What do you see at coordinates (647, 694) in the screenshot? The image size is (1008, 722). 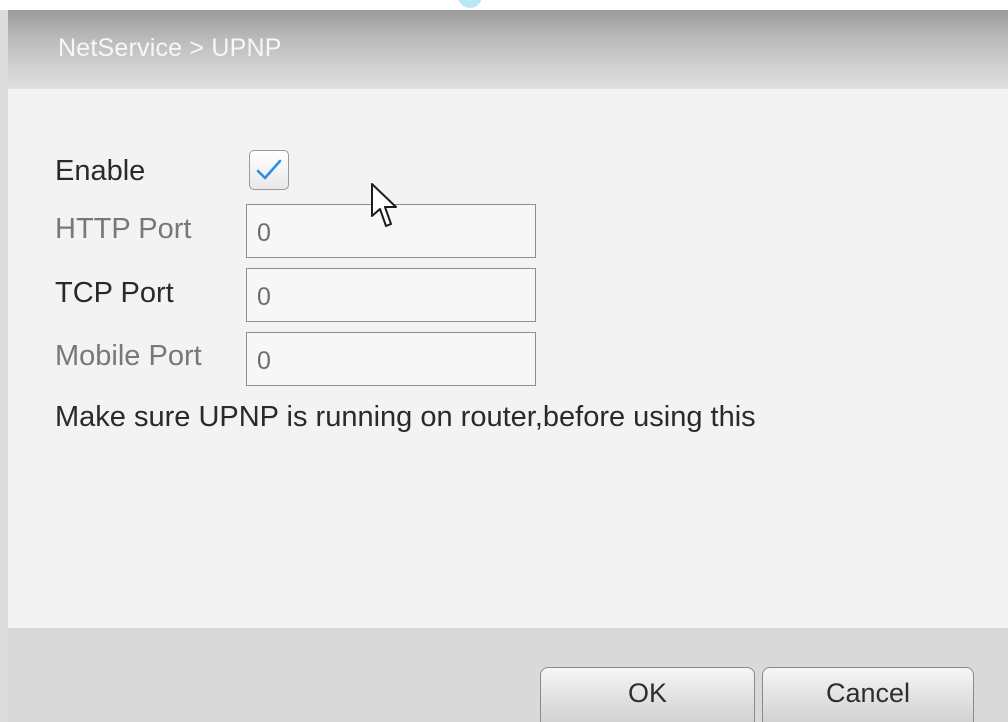 I see `ok-button: OK` at bounding box center [647, 694].